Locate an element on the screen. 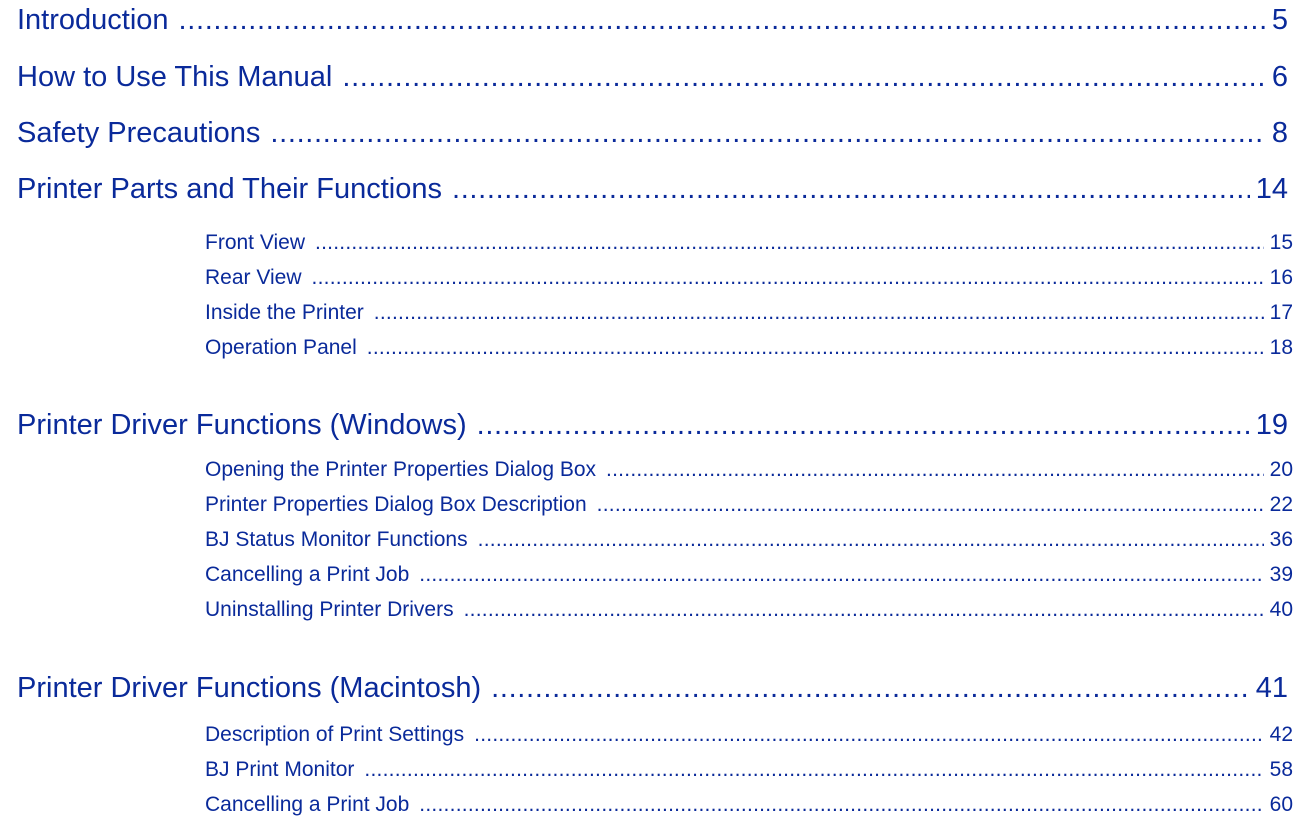  toc-entry-how-to-use: How to Use This Manual 6 is located at coordinates (652, 81).